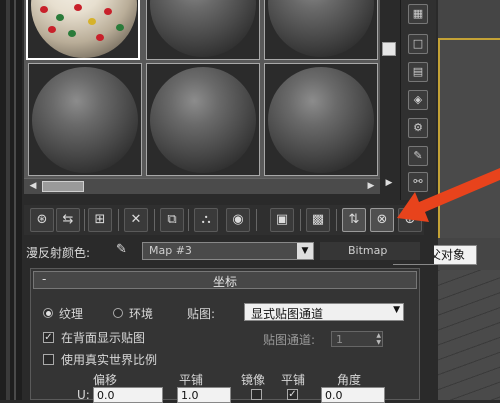 The height and width of the screenshot is (403, 500). What do you see at coordinates (42, 220) in the screenshot?
I see `get-material-icon: ⊛` at bounding box center [42, 220].